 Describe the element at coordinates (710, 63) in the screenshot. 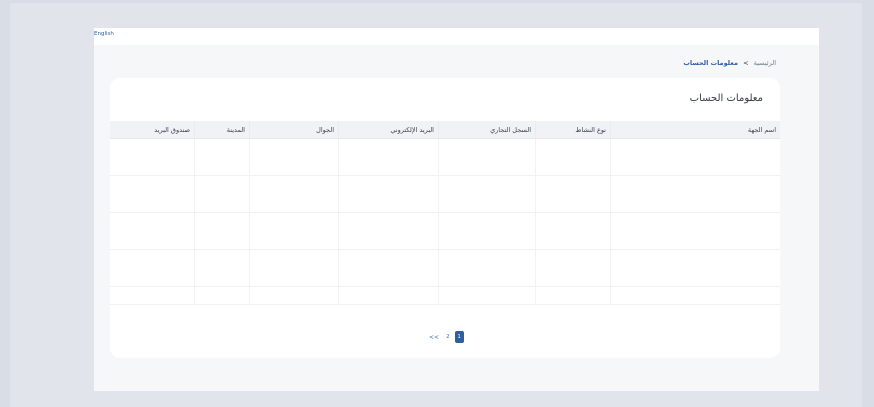

I see `breadcrumb-current: معلومات الحساب` at that location.